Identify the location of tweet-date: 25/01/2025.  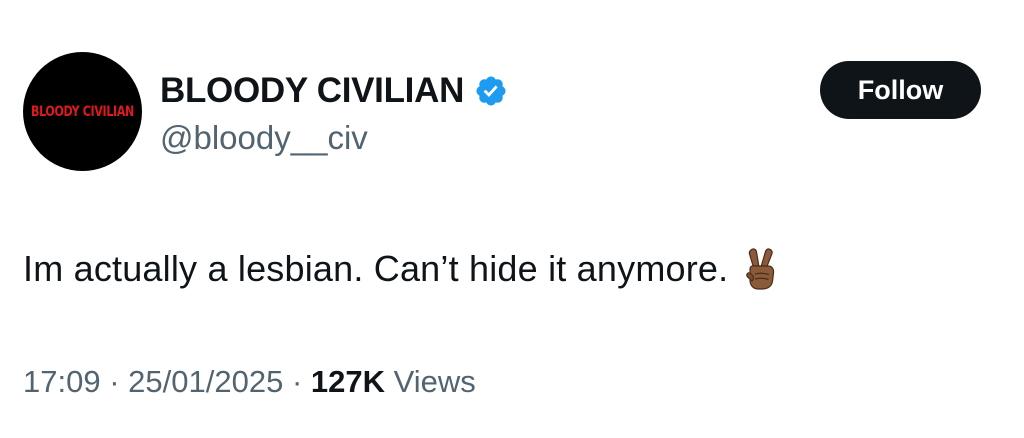
(205, 381).